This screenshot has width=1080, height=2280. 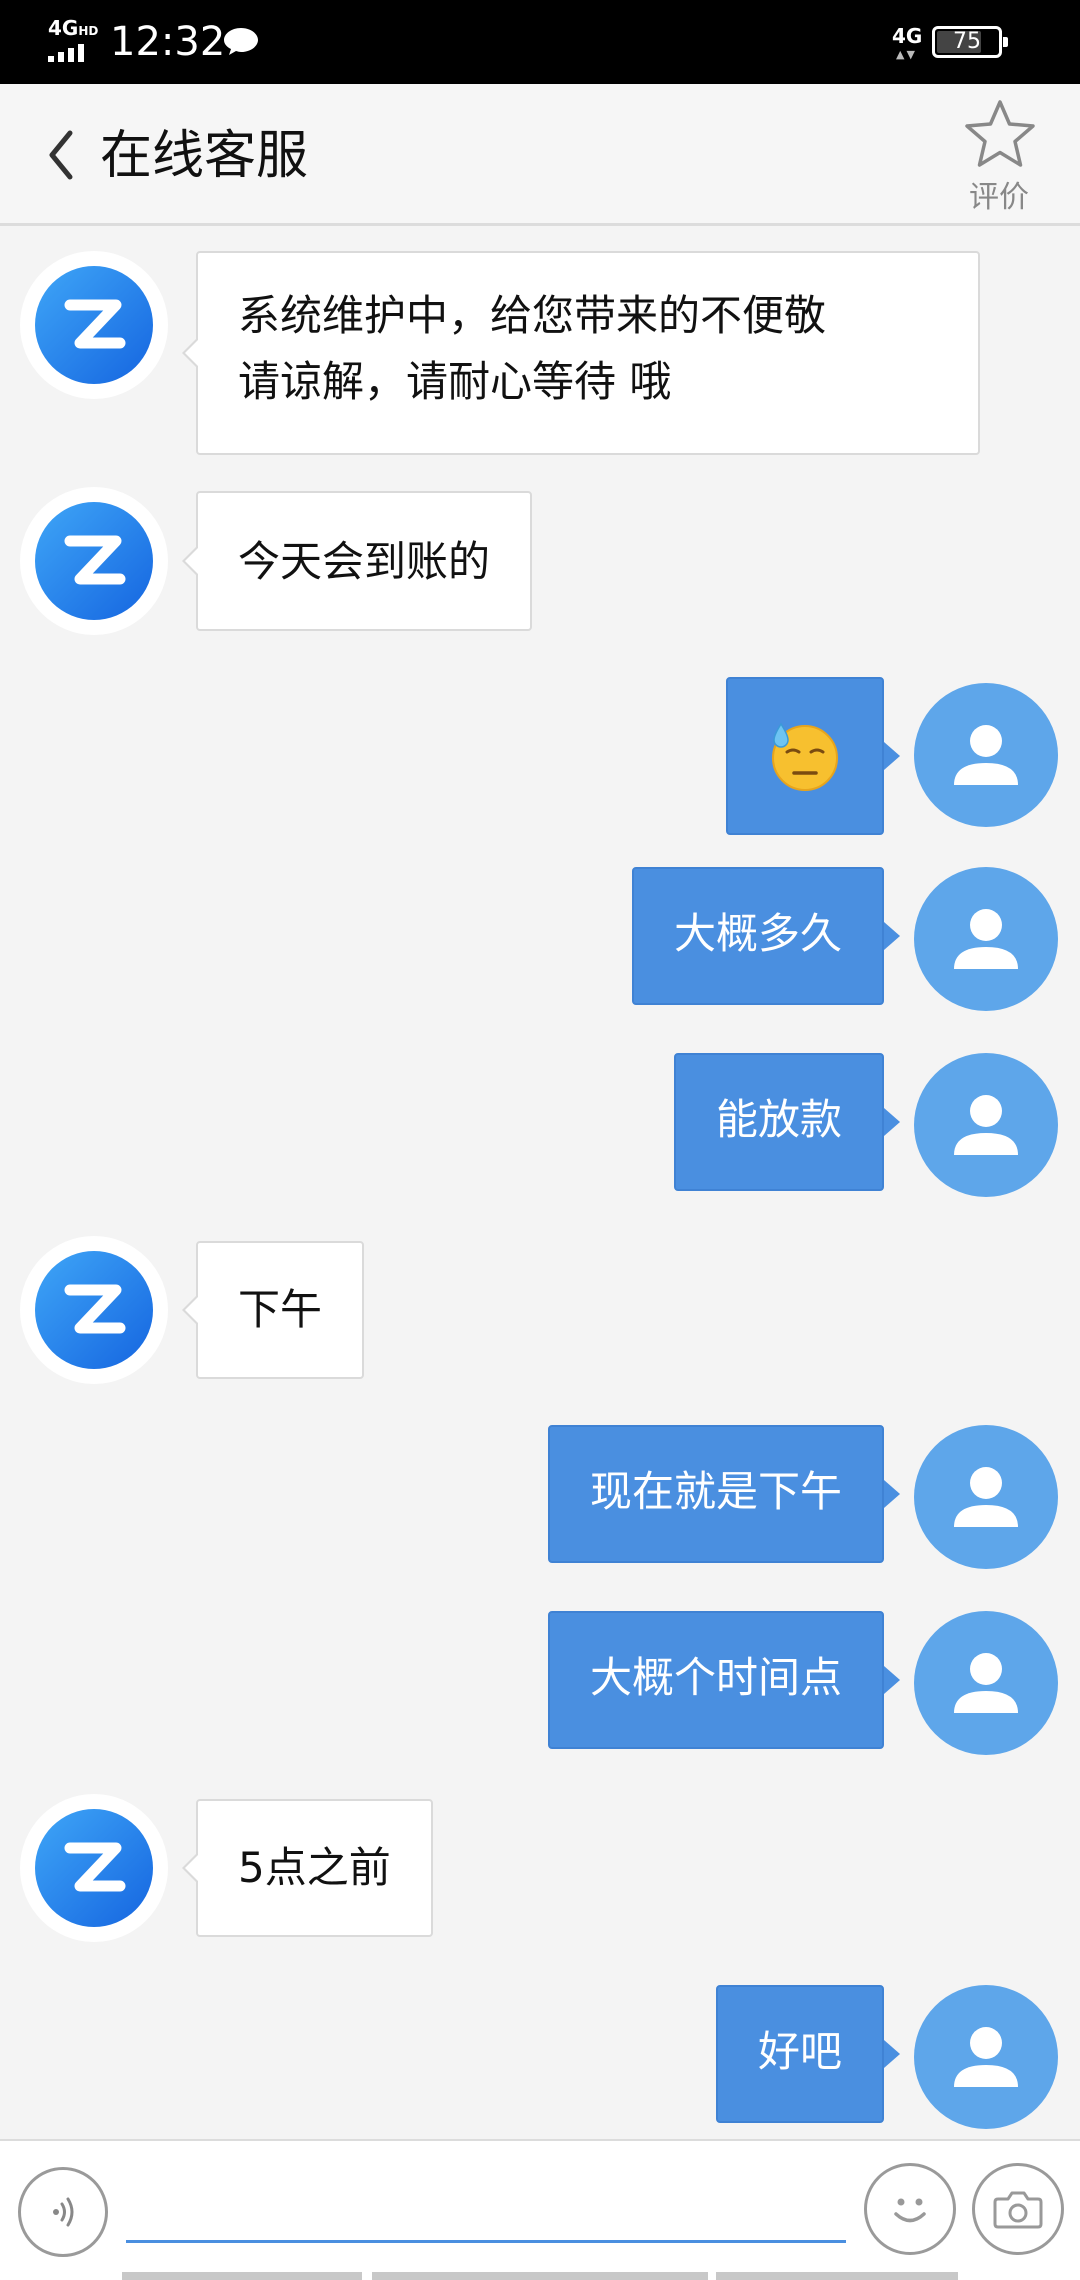 I want to click on message-line: 请谅解，请耐心等待 哦, so click(x=455, y=381).